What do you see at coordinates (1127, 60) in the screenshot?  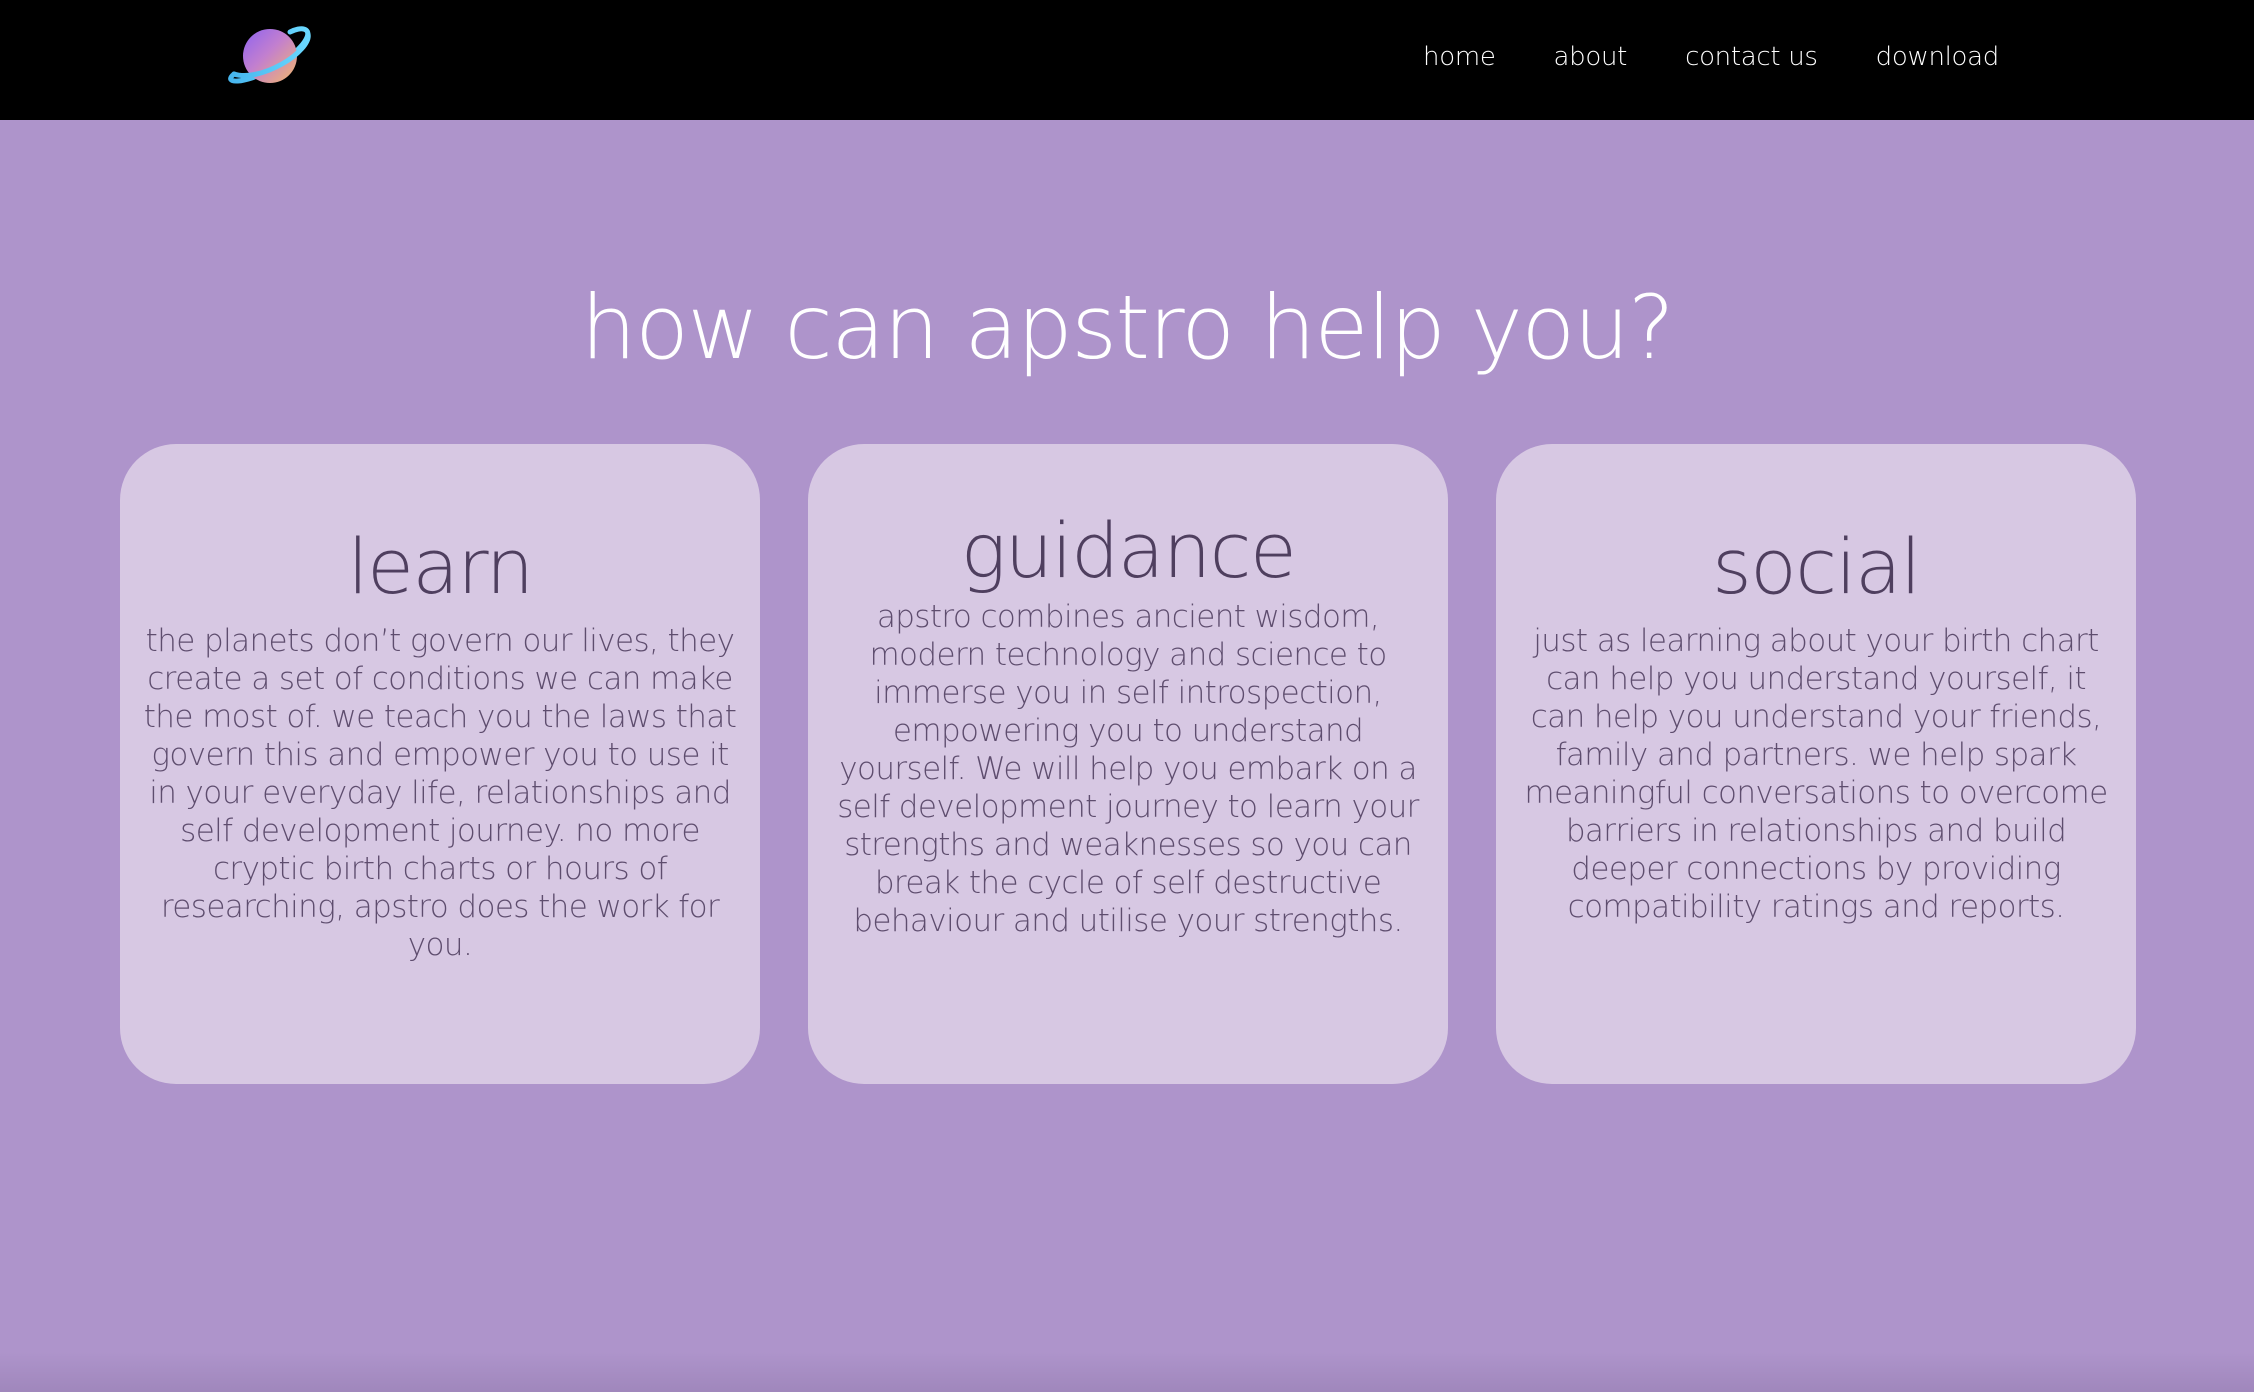 I see `top-navbar: home about contact us download` at bounding box center [1127, 60].